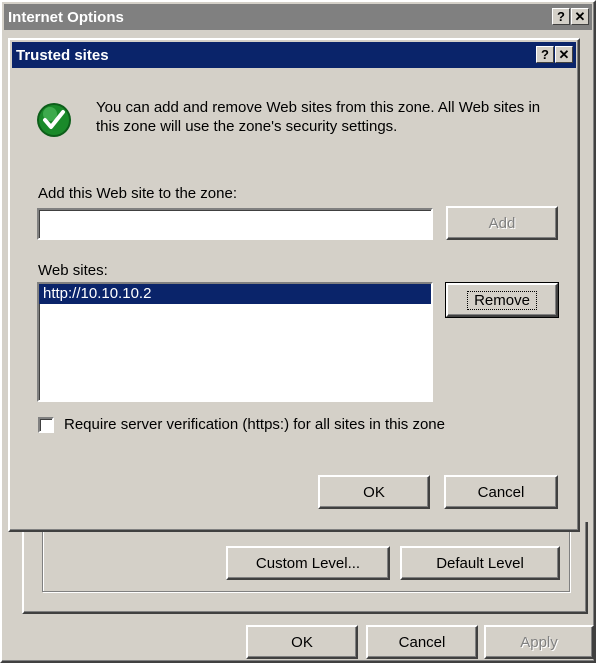 The width and height of the screenshot is (600, 663). I want to click on parent-close-button: ✕, so click(580, 16).